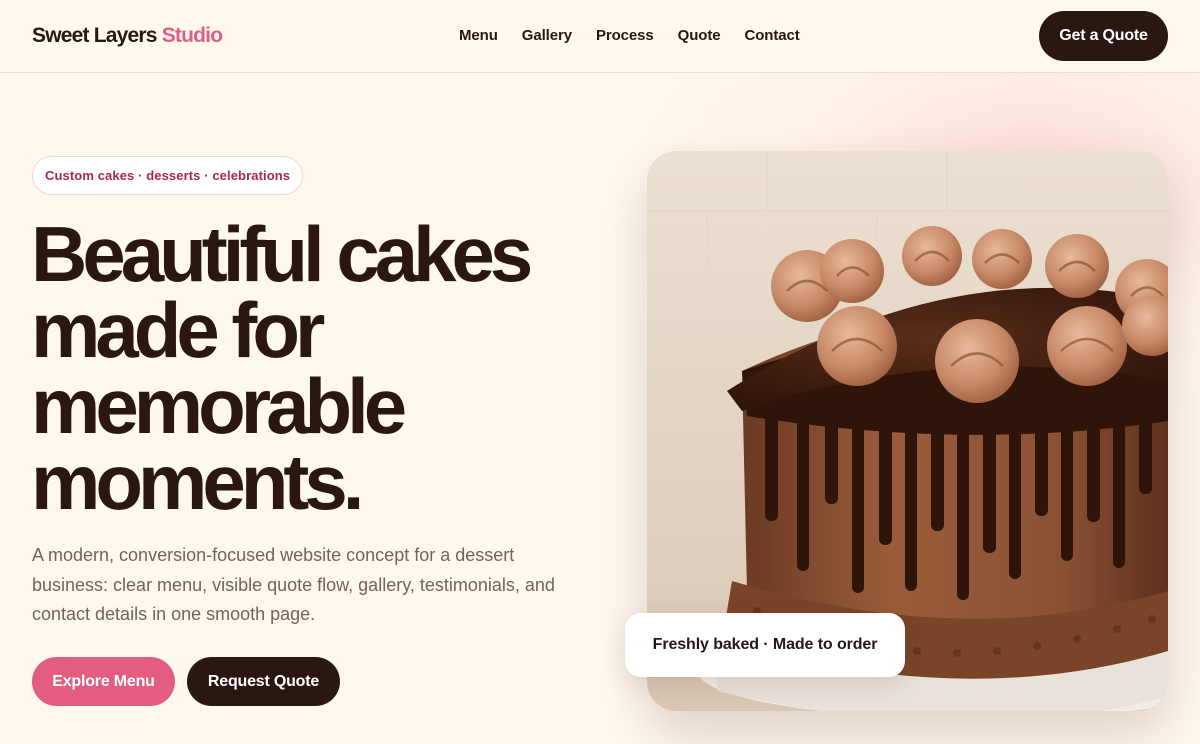 Image resolution: width=1200 pixels, height=744 pixels. Describe the element at coordinates (168, 175) in the screenshot. I see `hero-tag: Custom cakes · desserts · celebrations` at that location.